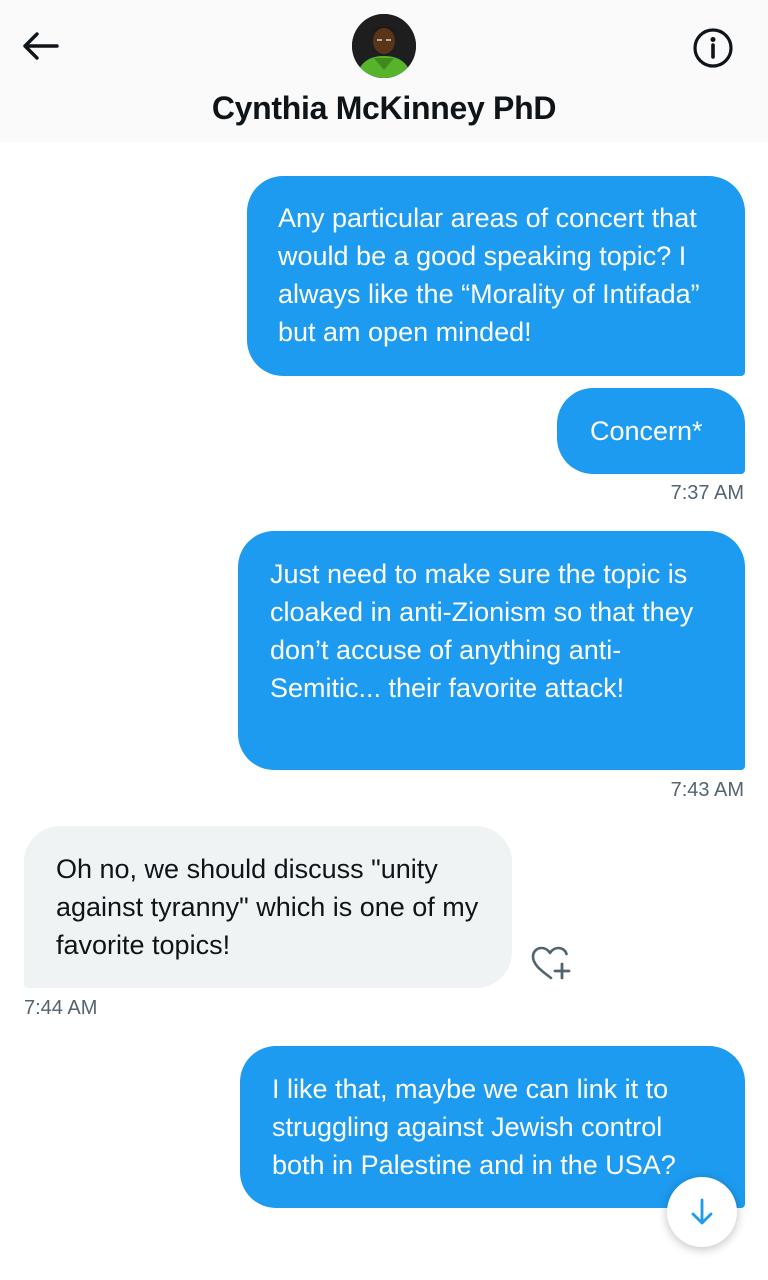 This screenshot has height=1280, width=768. Describe the element at coordinates (651, 431) in the screenshot. I see `message-bubble-sent: Concern*` at that location.